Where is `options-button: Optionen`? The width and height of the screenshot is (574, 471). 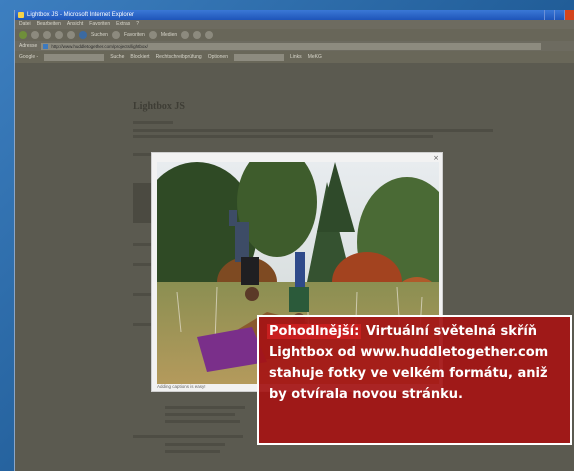 options-button: Optionen is located at coordinates (218, 57).